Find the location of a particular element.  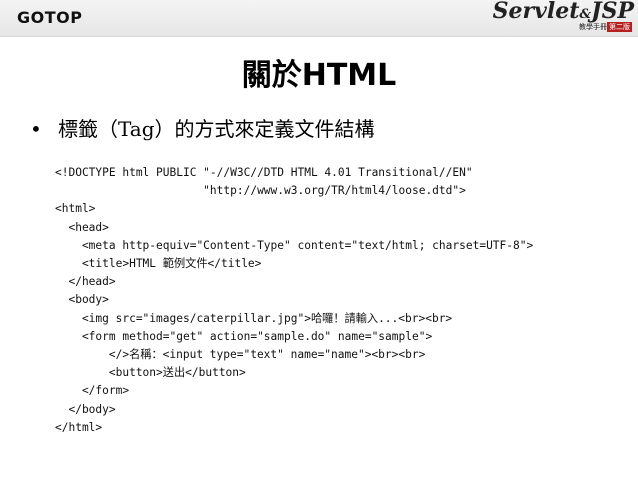

brand-wordmark: Servlet&JSP is located at coordinates (563, 12).